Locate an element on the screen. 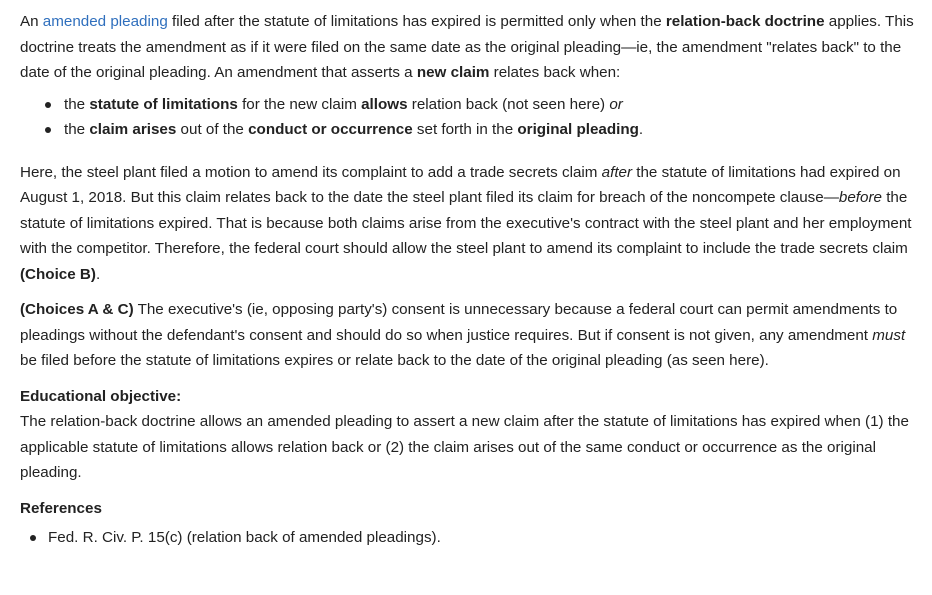  choices-a-c-label: (Choices A & C) is located at coordinates (77, 309).